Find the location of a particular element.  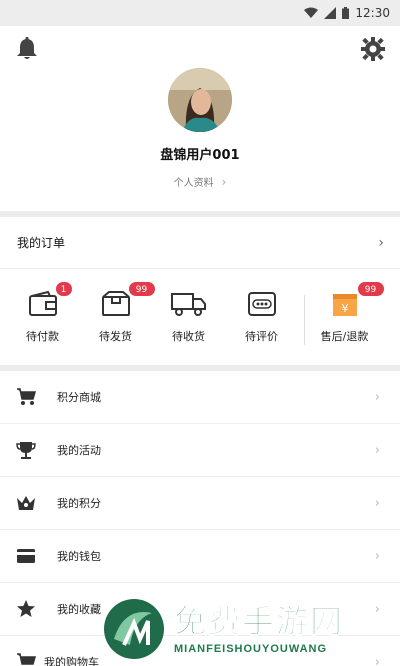

order-to-ship: 99 待发货 is located at coordinates (117, 312).